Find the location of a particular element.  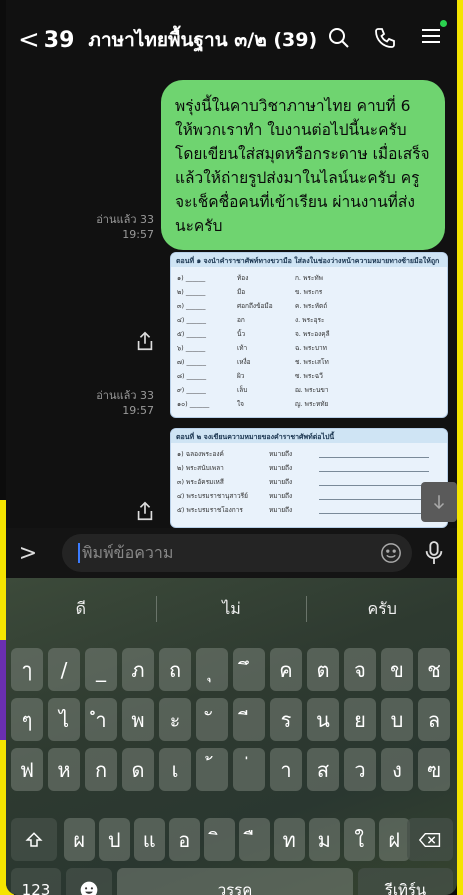

key: ก is located at coordinates (101, 769).